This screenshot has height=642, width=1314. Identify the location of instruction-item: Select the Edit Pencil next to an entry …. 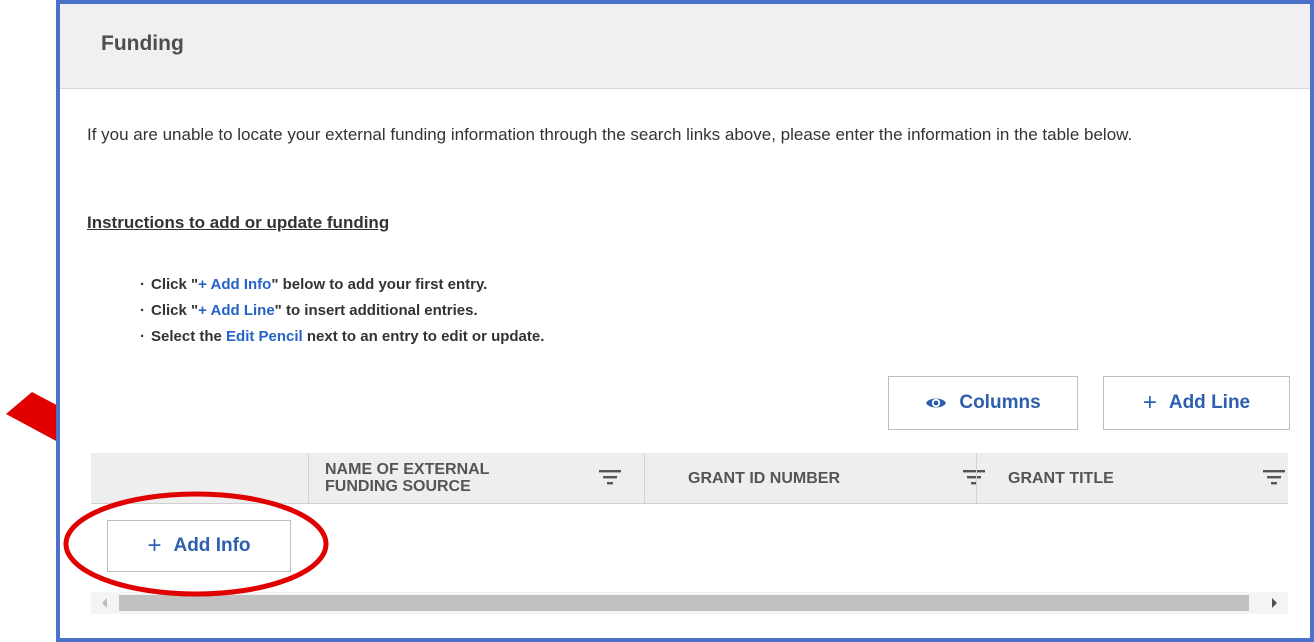
(342, 337).